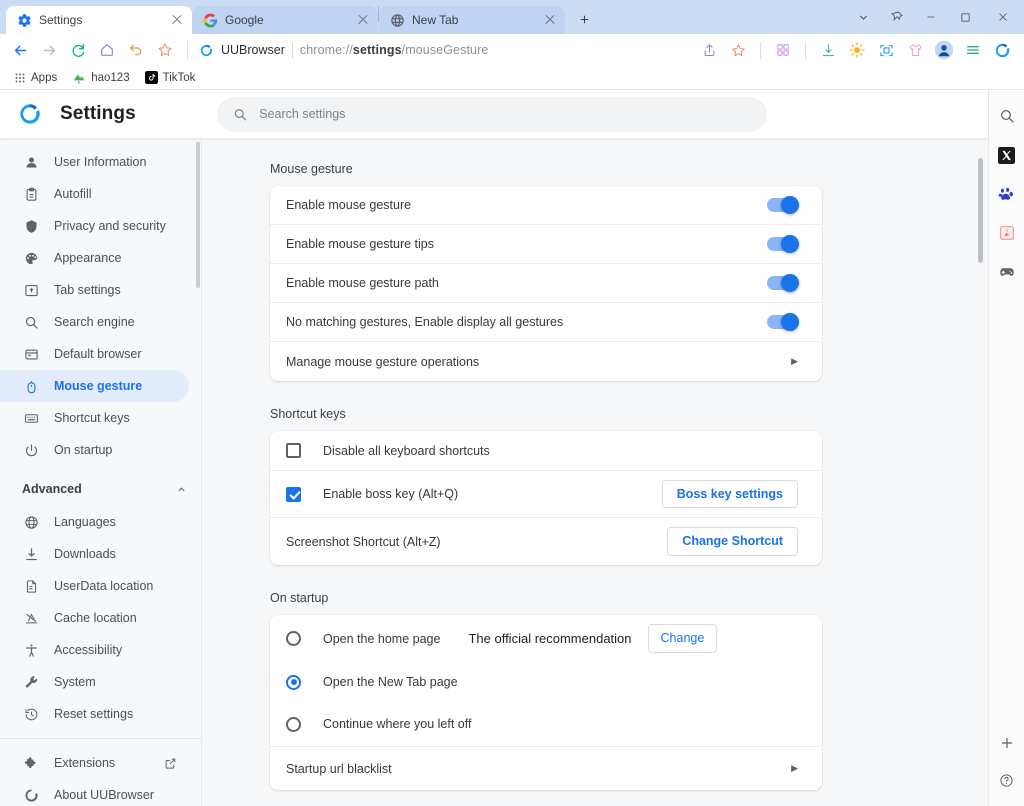 The width and height of the screenshot is (1024, 806). What do you see at coordinates (738, 50) in the screenshot?
I see `favorite-button` at bounding box center [738, 50].